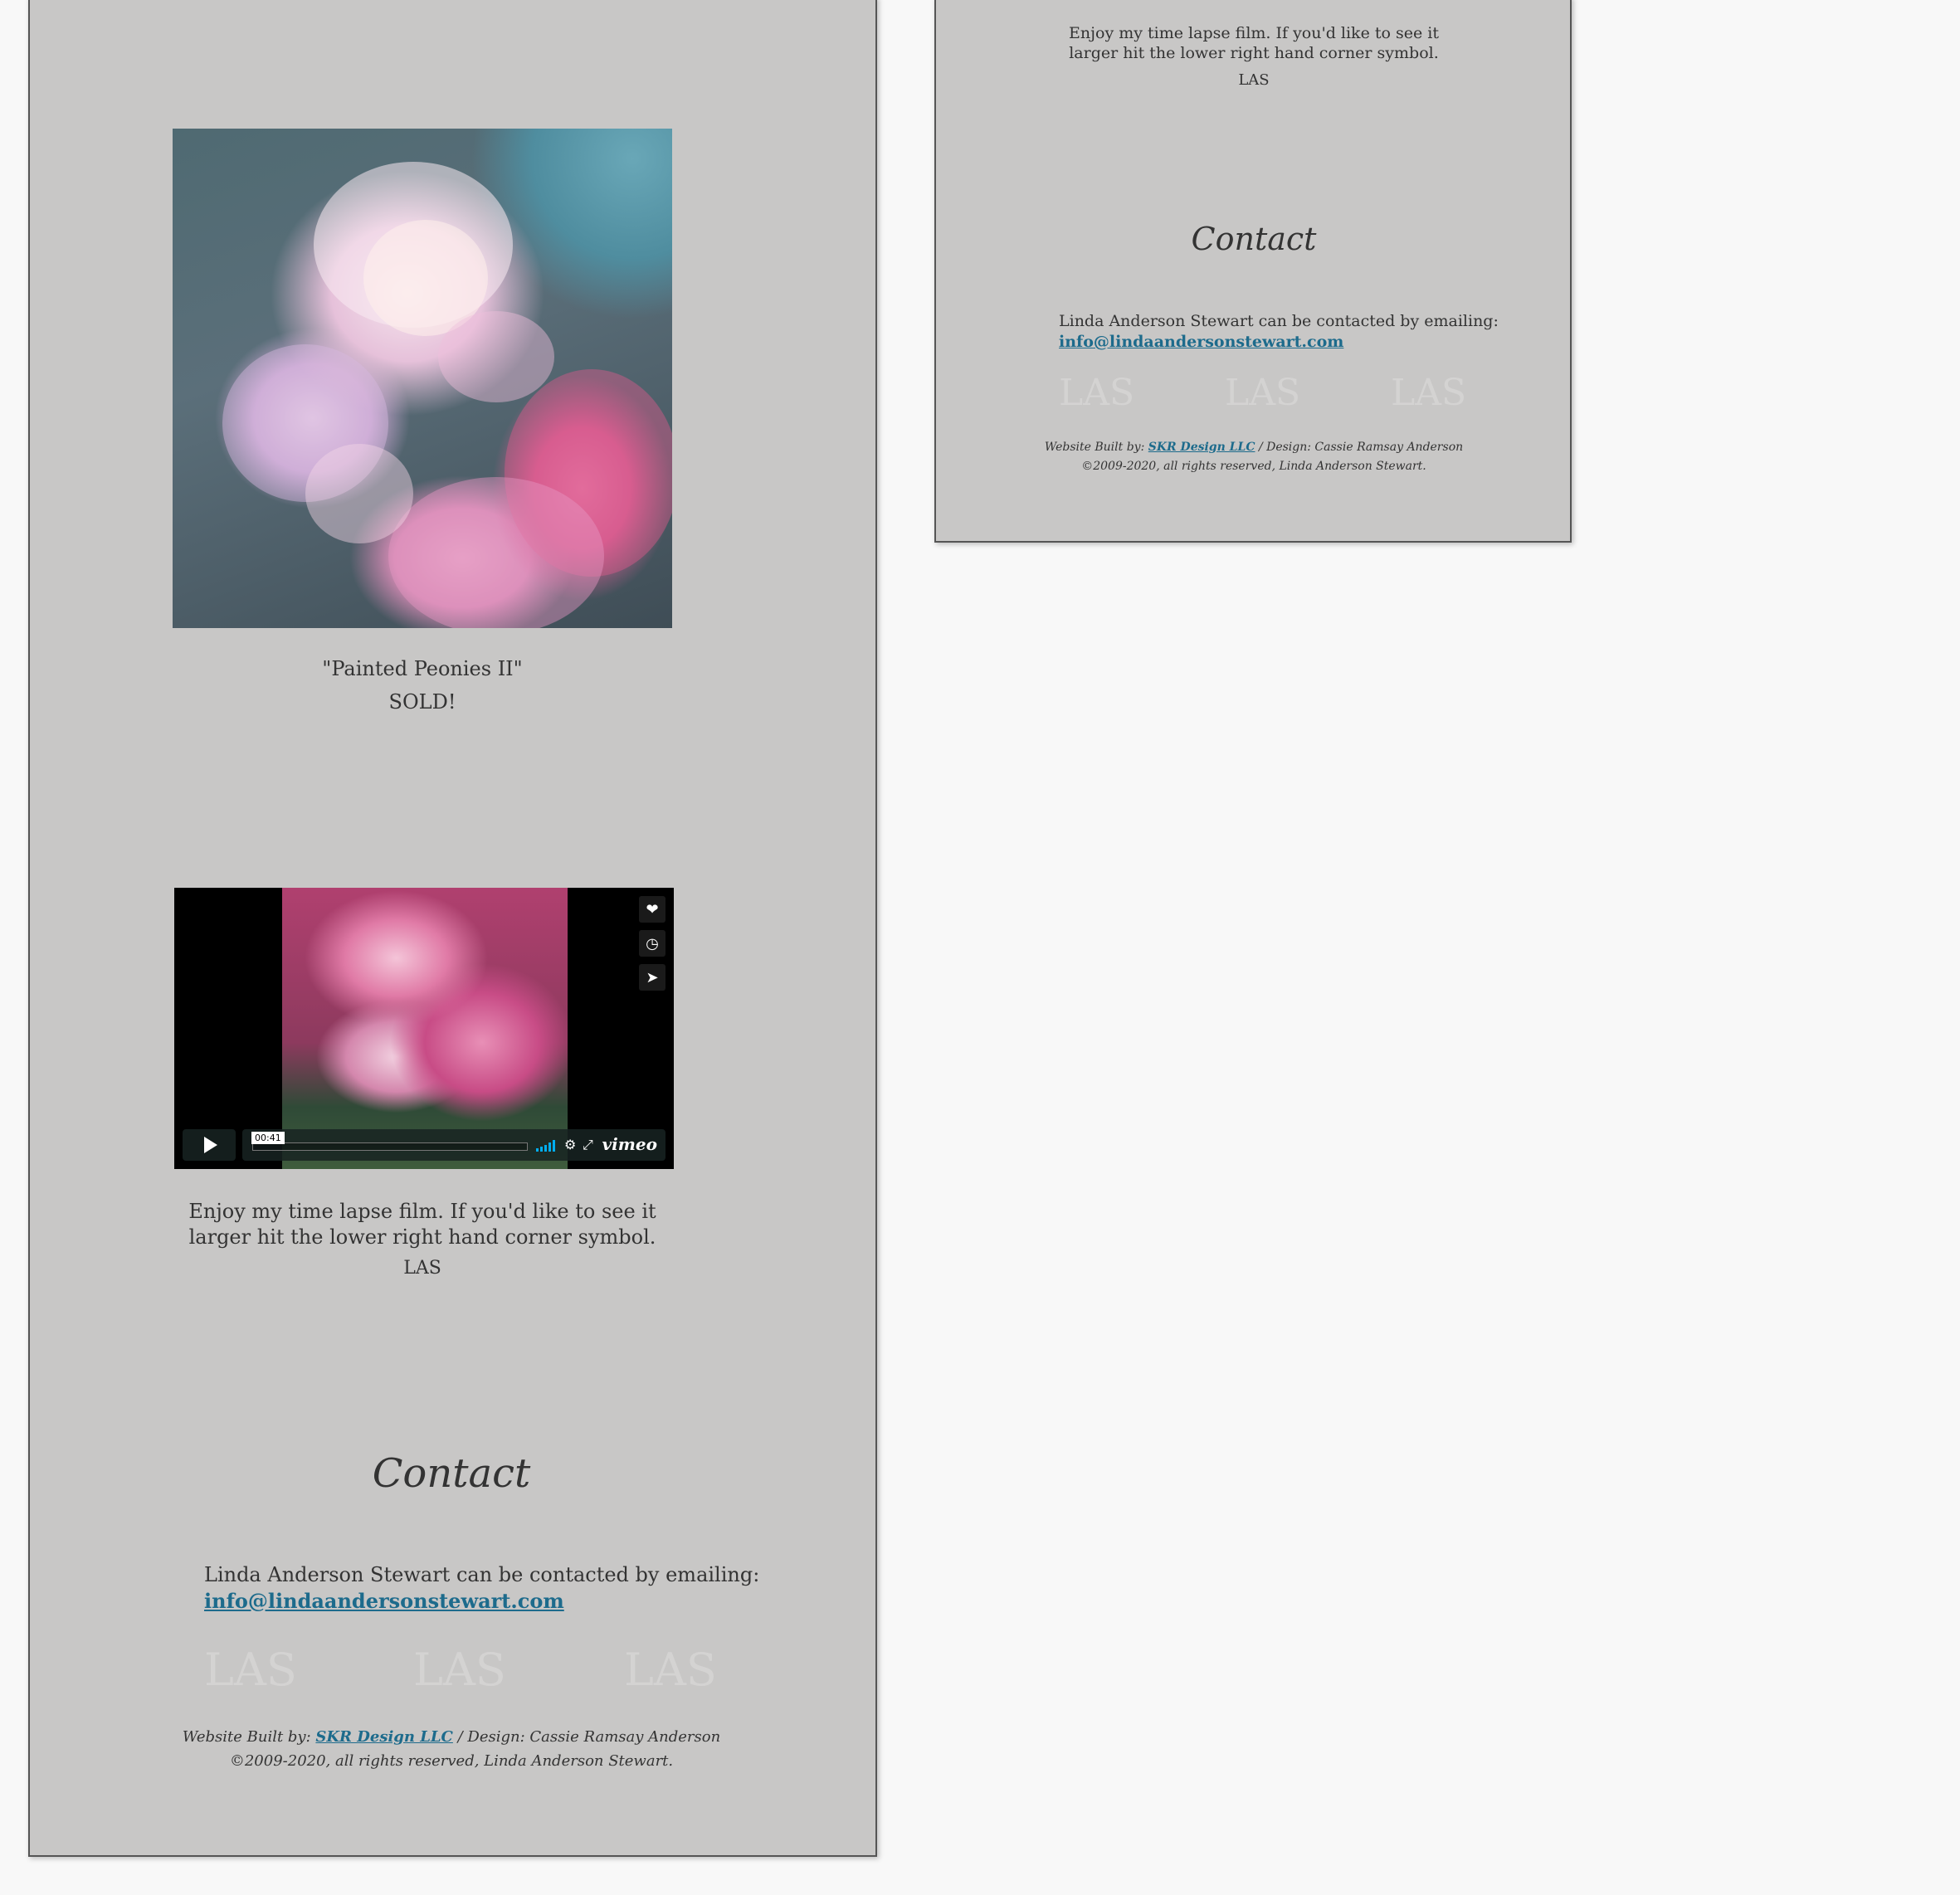 The height and width of the screenshot is (1895, 1960). What do you see at coordinates (422, 379) in the screenshot?
I see `painting-image-painted-peonies` at bounding box center [422, 379].